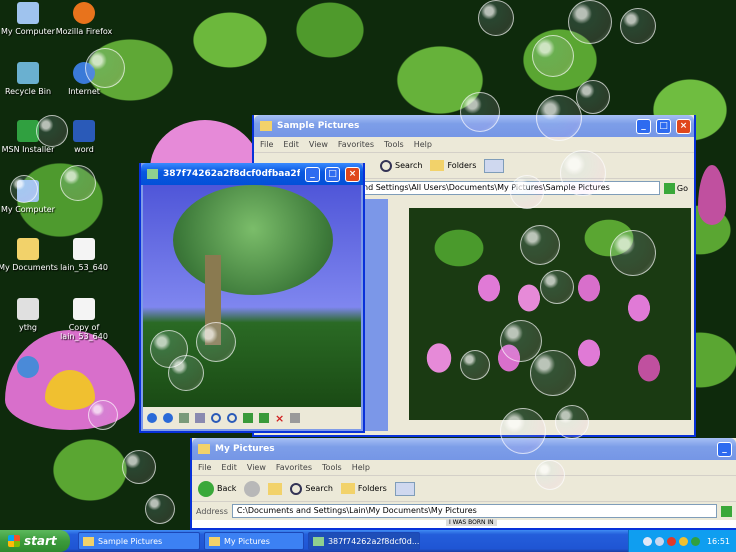 The image size is (736, 552). Describe the element at coordinates (84, 255) in the screenshot. I see `desktop-icon-lain: lain_53_640` at that location.